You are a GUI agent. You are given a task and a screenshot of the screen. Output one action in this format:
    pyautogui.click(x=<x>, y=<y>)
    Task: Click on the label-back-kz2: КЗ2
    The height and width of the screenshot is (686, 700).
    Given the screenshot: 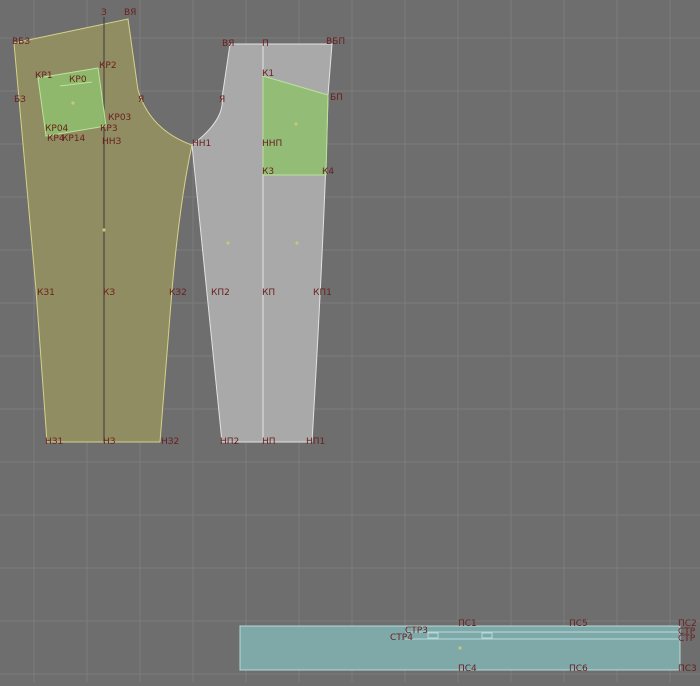 What is the action you would take?
    pyautogui.click(x=178, y=293)
    